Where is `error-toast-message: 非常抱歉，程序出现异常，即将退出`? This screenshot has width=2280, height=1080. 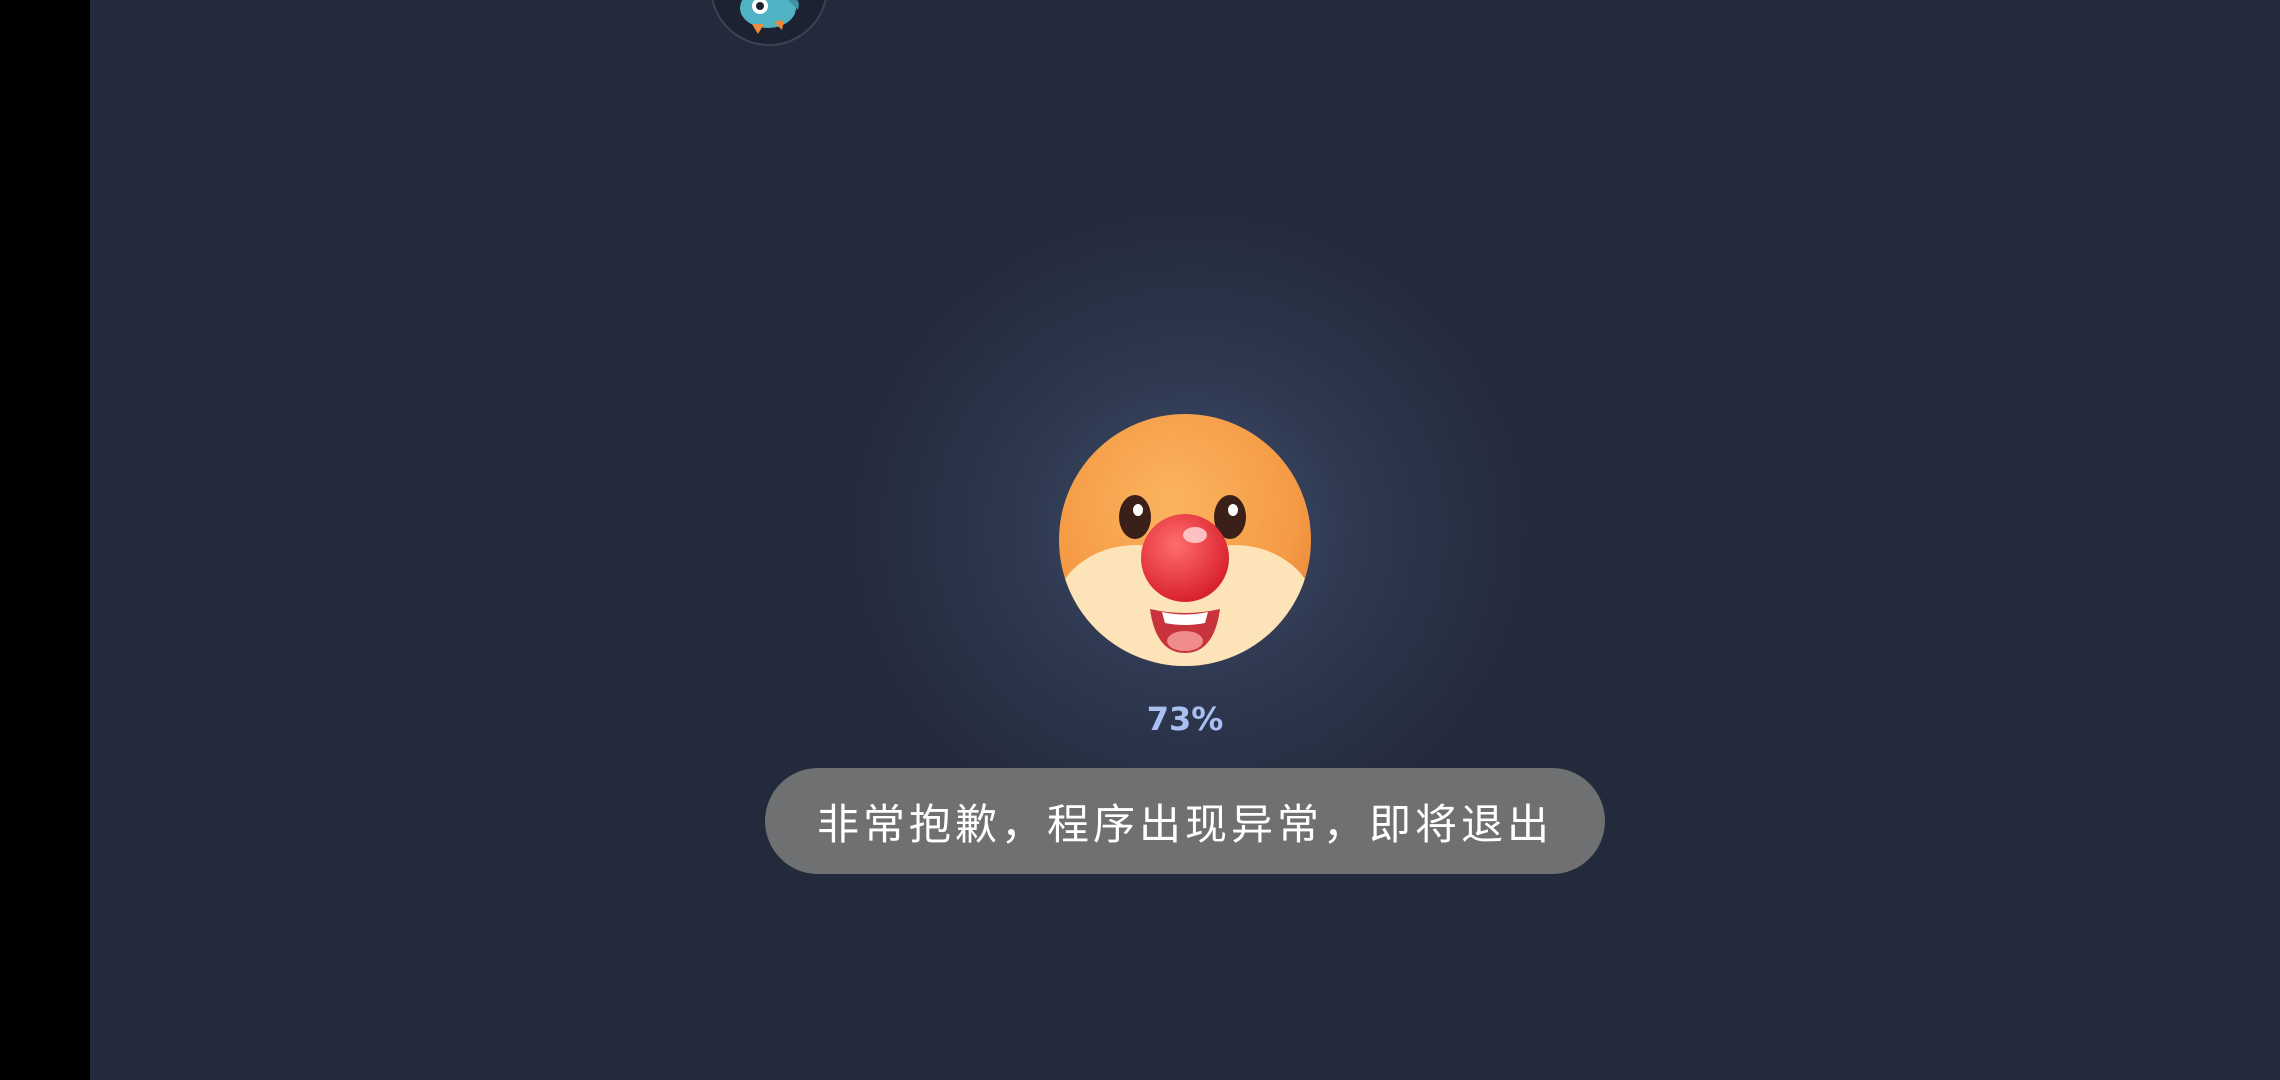
error-toast-message: 非常抱歉，程序出现异常，即将退出 is located at coordinates (1184, 824).